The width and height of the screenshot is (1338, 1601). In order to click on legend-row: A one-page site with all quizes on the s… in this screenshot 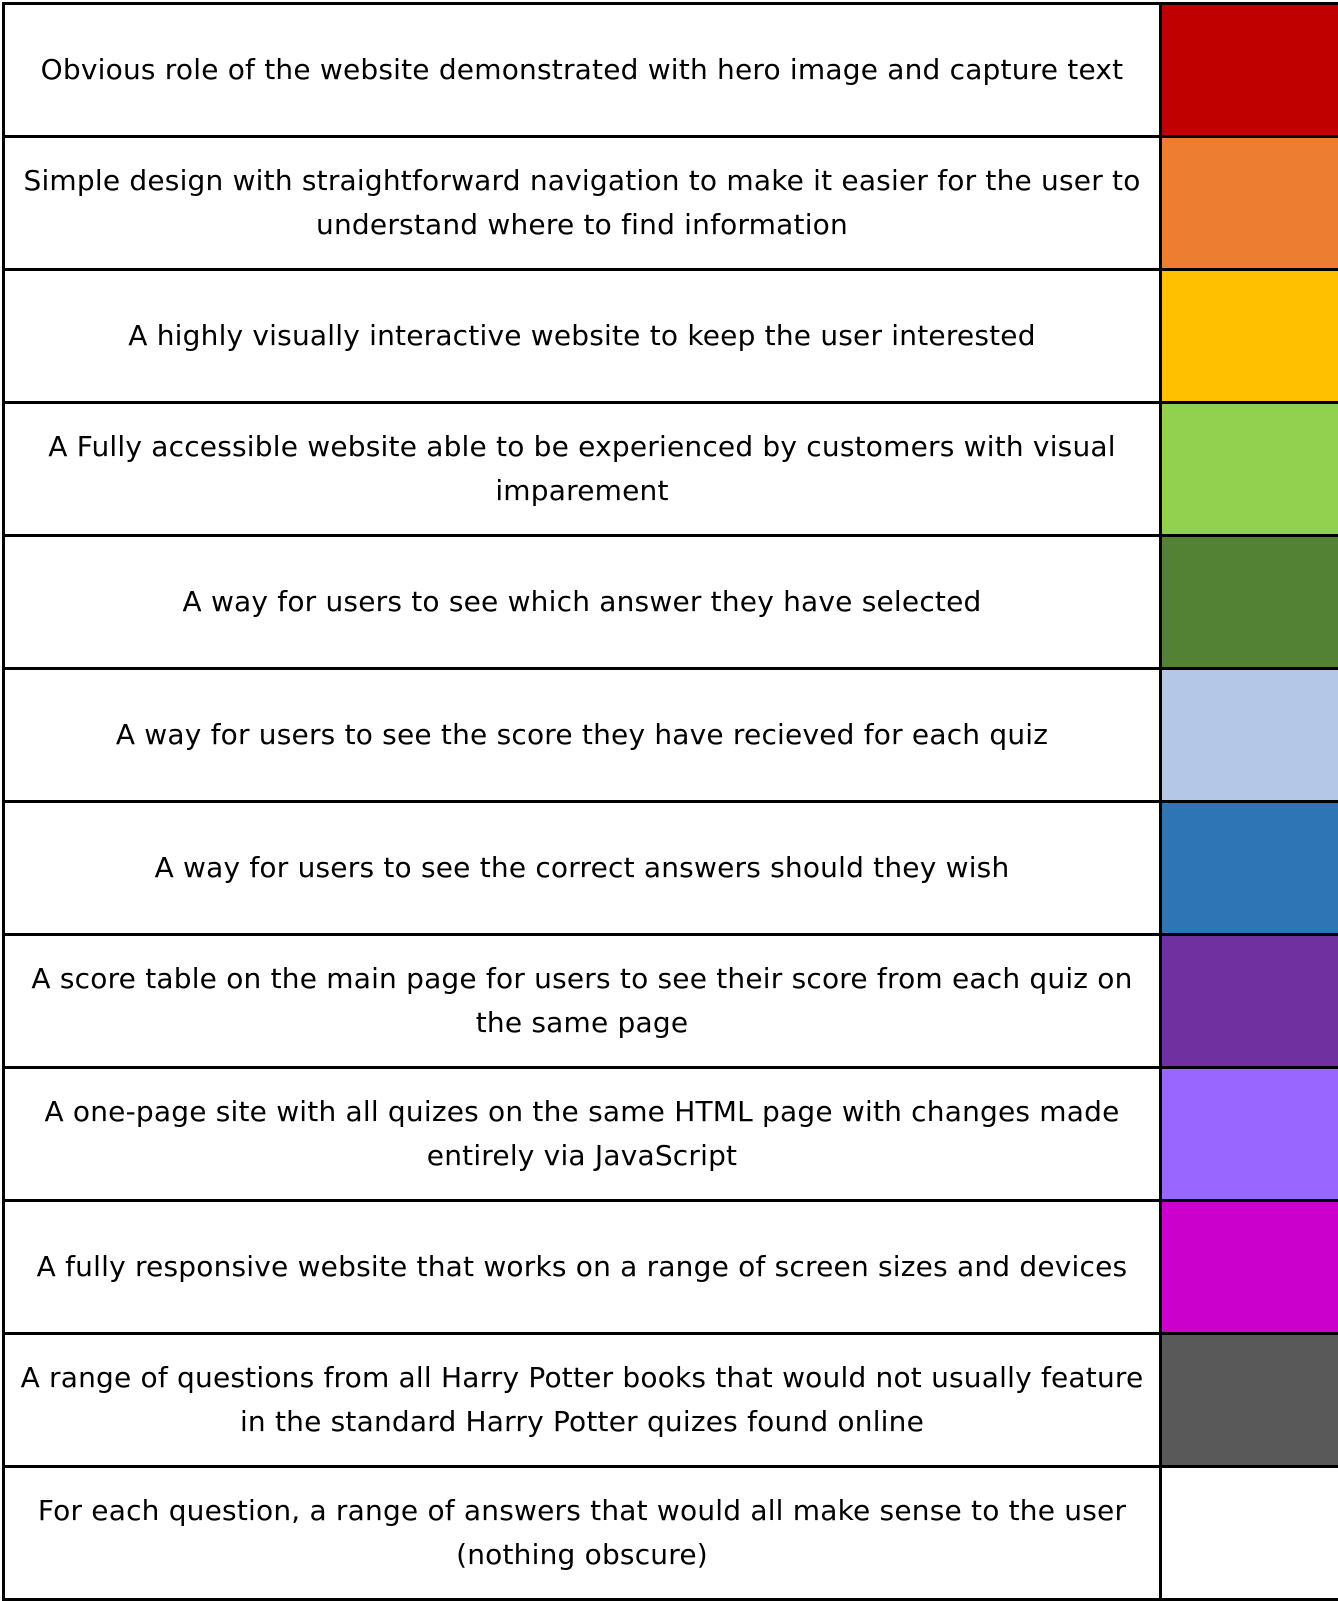, I will do `click(671, 1134)`.